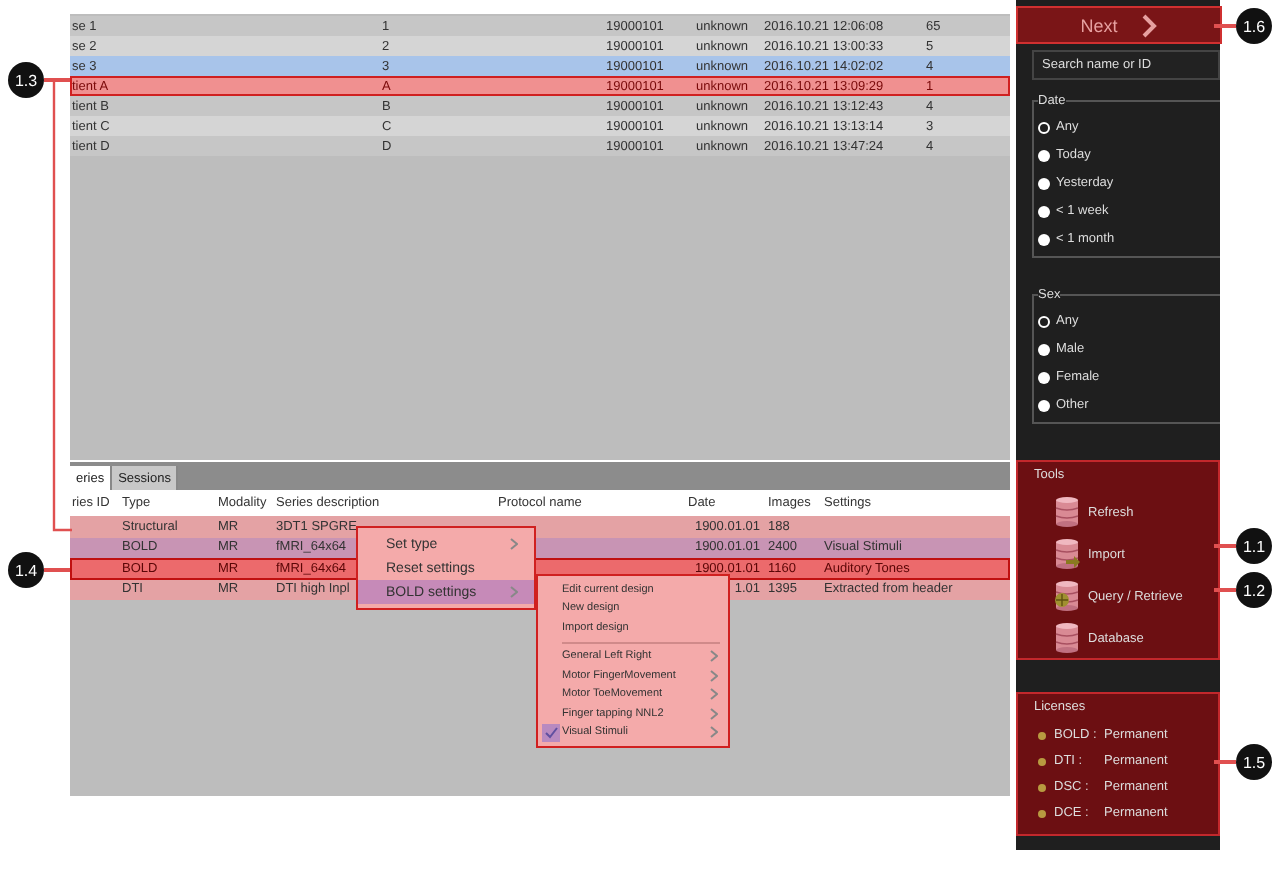 This screenshot has height=874, width=1288. Describe the element at coordinates (1119, 25) in the screenshot. I see `next-button: Next` at that location.